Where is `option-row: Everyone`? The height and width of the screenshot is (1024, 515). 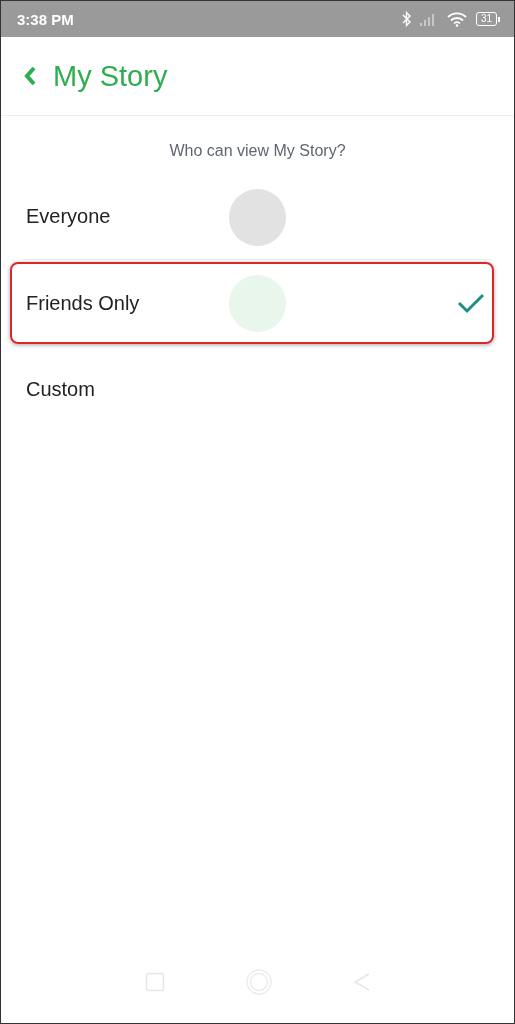
option-row: Everyone is located at coordinates (257, 217).